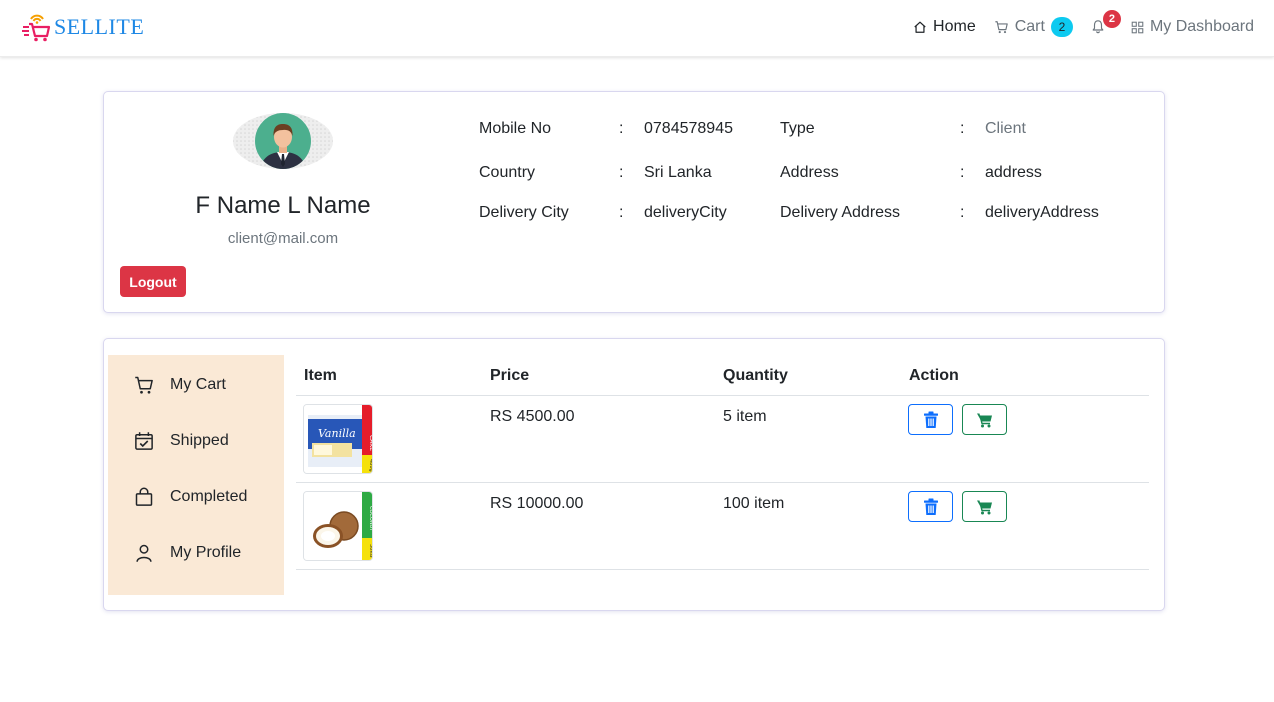  What do you see at coordinates (1013, 172) in the screenshot?
I see `address-value: address` at bounding box center [1013, 172].